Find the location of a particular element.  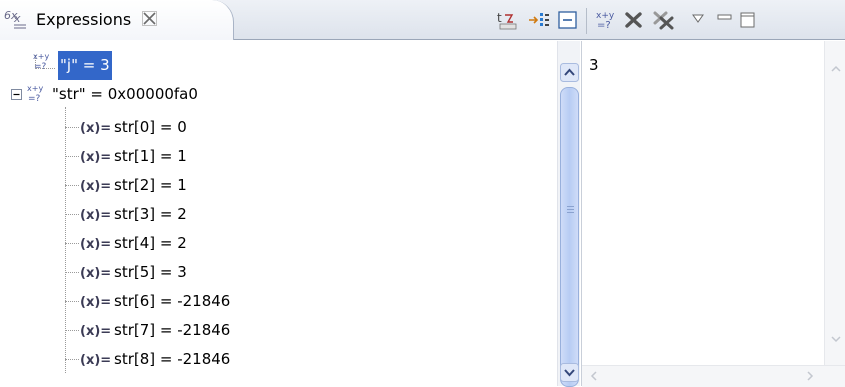

tree-row-variable: (x)= str[7] = -21846 is located at coordinates (155, 330).